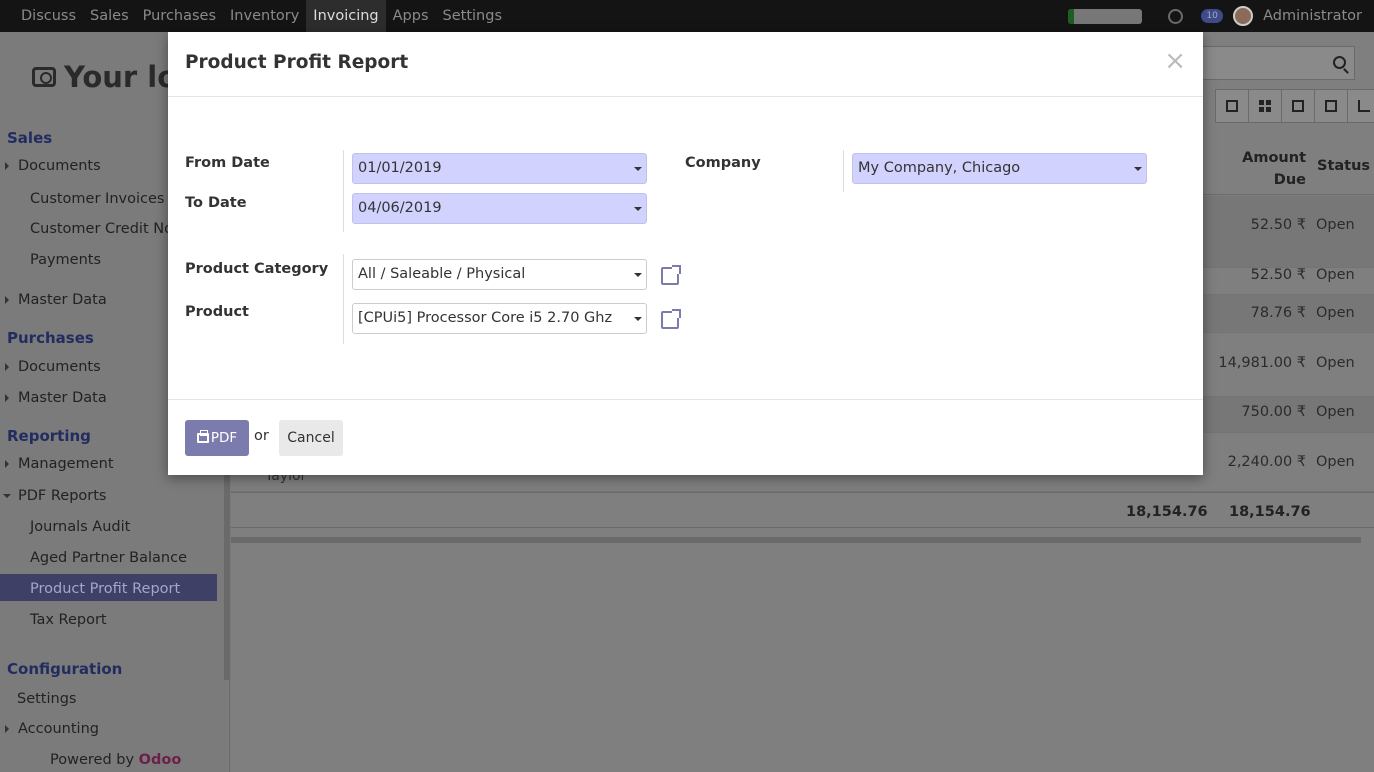 This screenshot has width=1374, height=772. I want to click on systray: 10 Administrator, so click(1215, 16).